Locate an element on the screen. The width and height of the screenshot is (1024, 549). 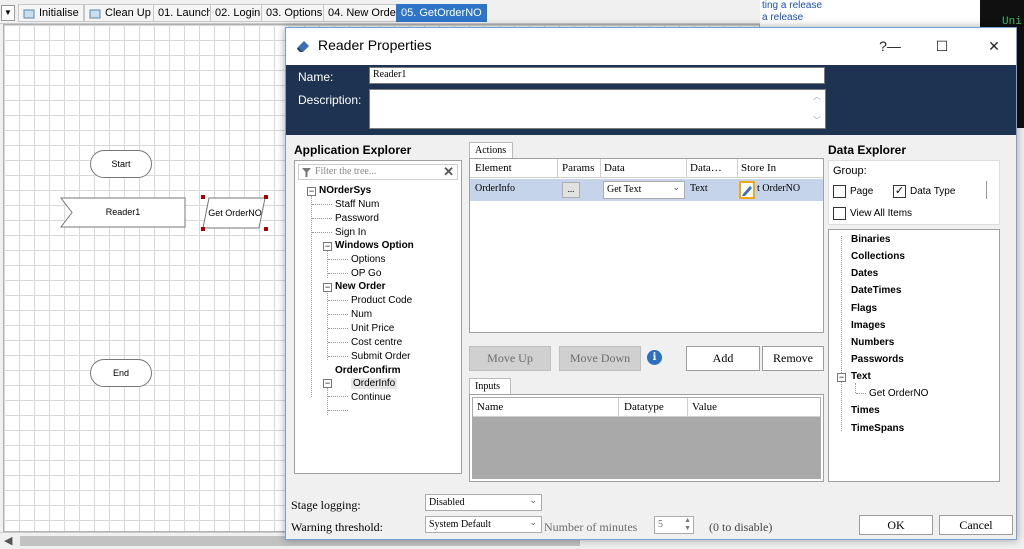
store-in-edit-icon is located at coordinates (747, 190).